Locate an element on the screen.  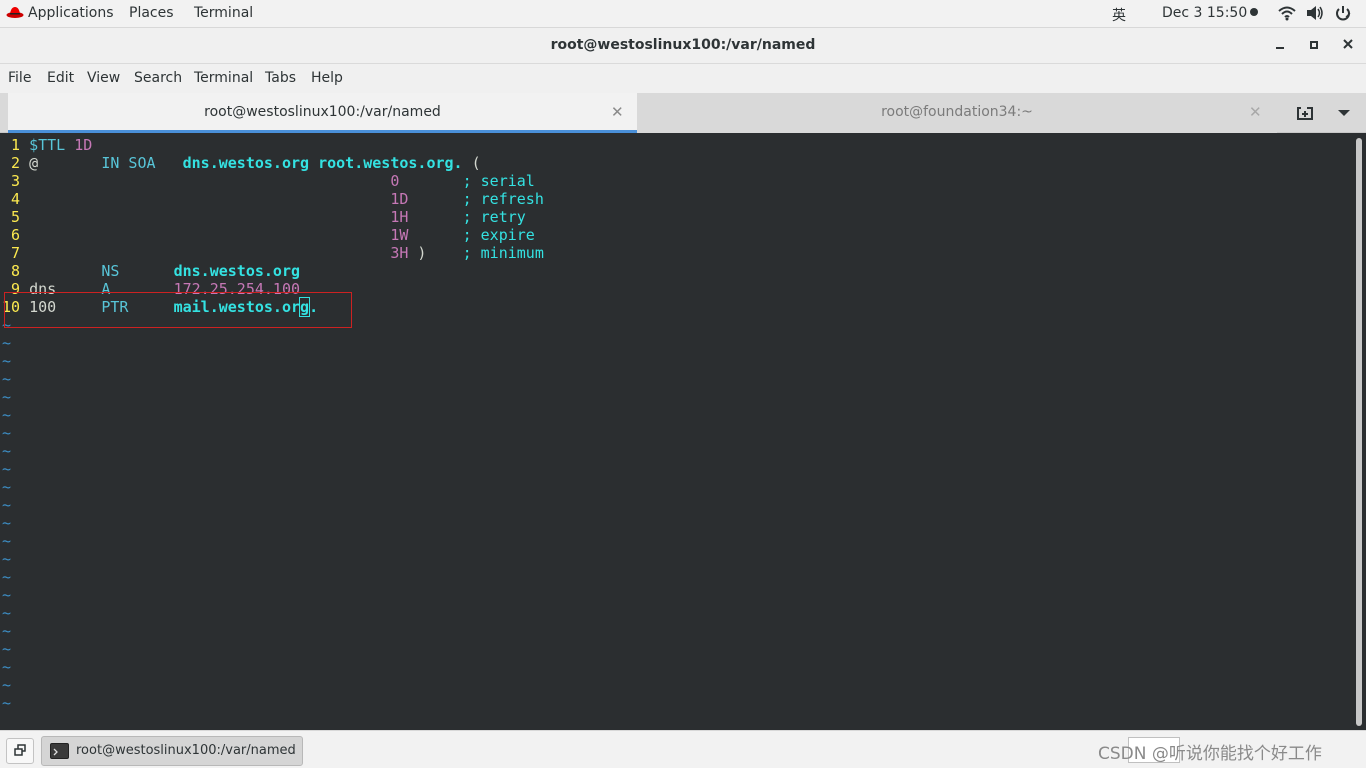
vim-line: 6 1W ; expire is located at coordinates (273, 235).